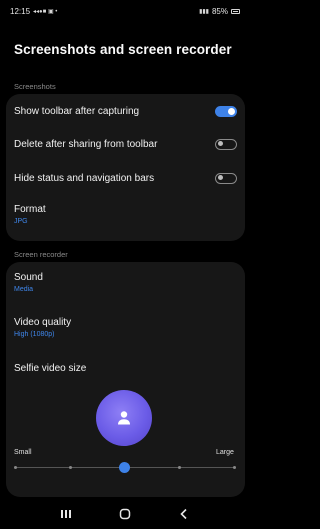 The width and height of the screenshot is (320, 529). Describe the element at coordinates (226, 111) in the screenshot. I see `show-toolbar-toggle` at that location.